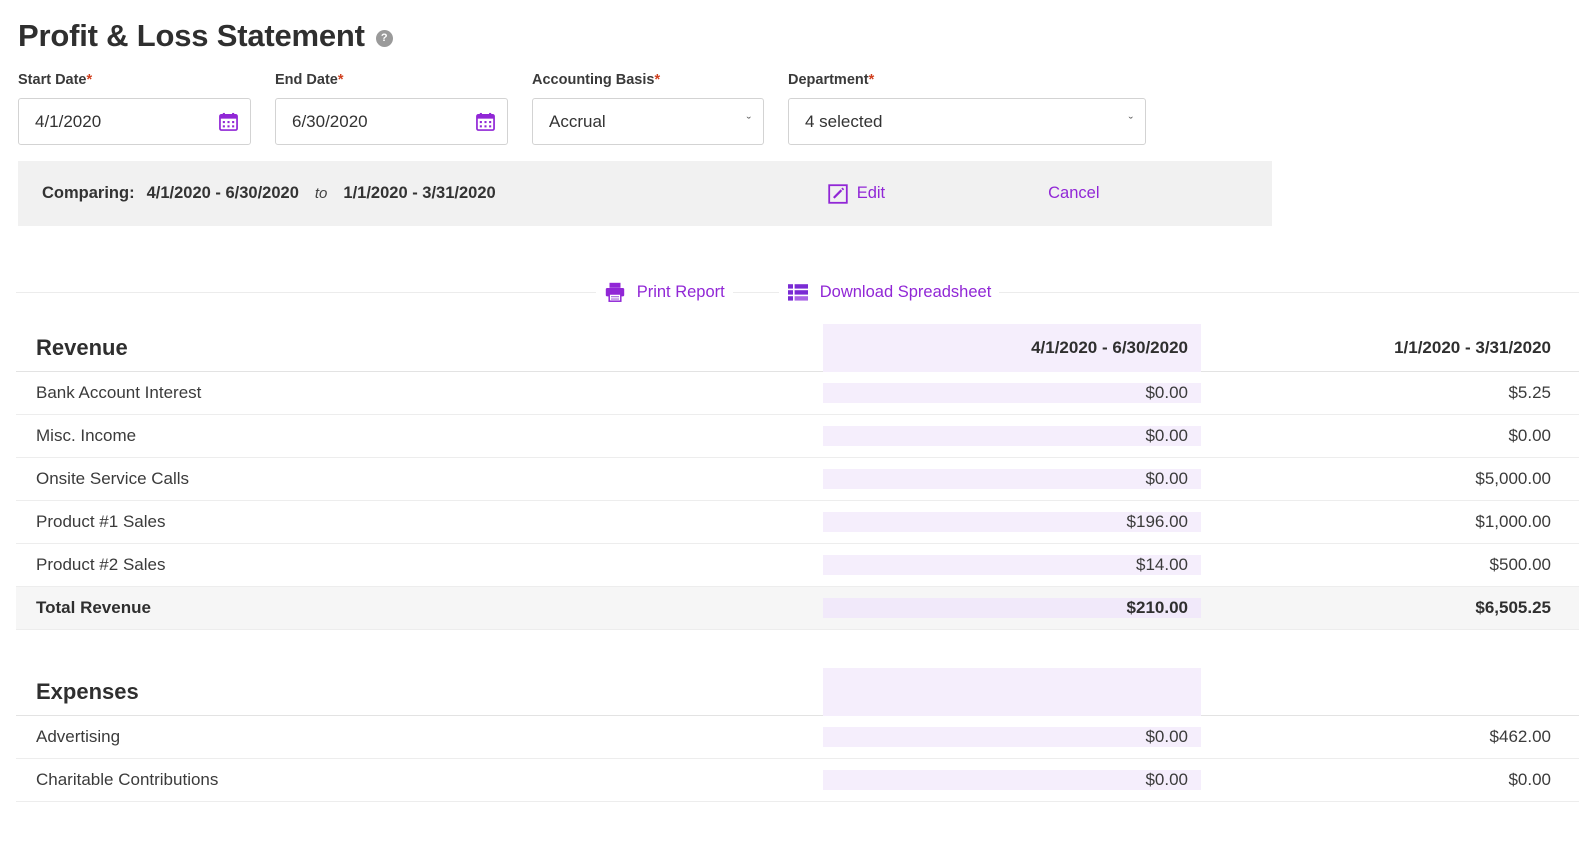 This screenshot has width=1595, height=846. I want to click on edit-comparison-button: Edit, so click(857, 193).